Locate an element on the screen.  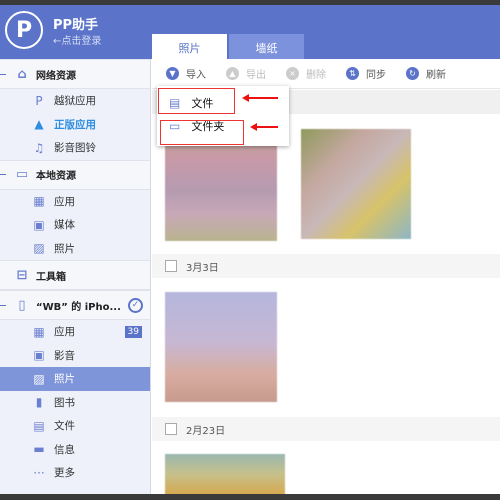
sidebar-item-device-books: ▮ 图书 is located at coordinates (75, 403).